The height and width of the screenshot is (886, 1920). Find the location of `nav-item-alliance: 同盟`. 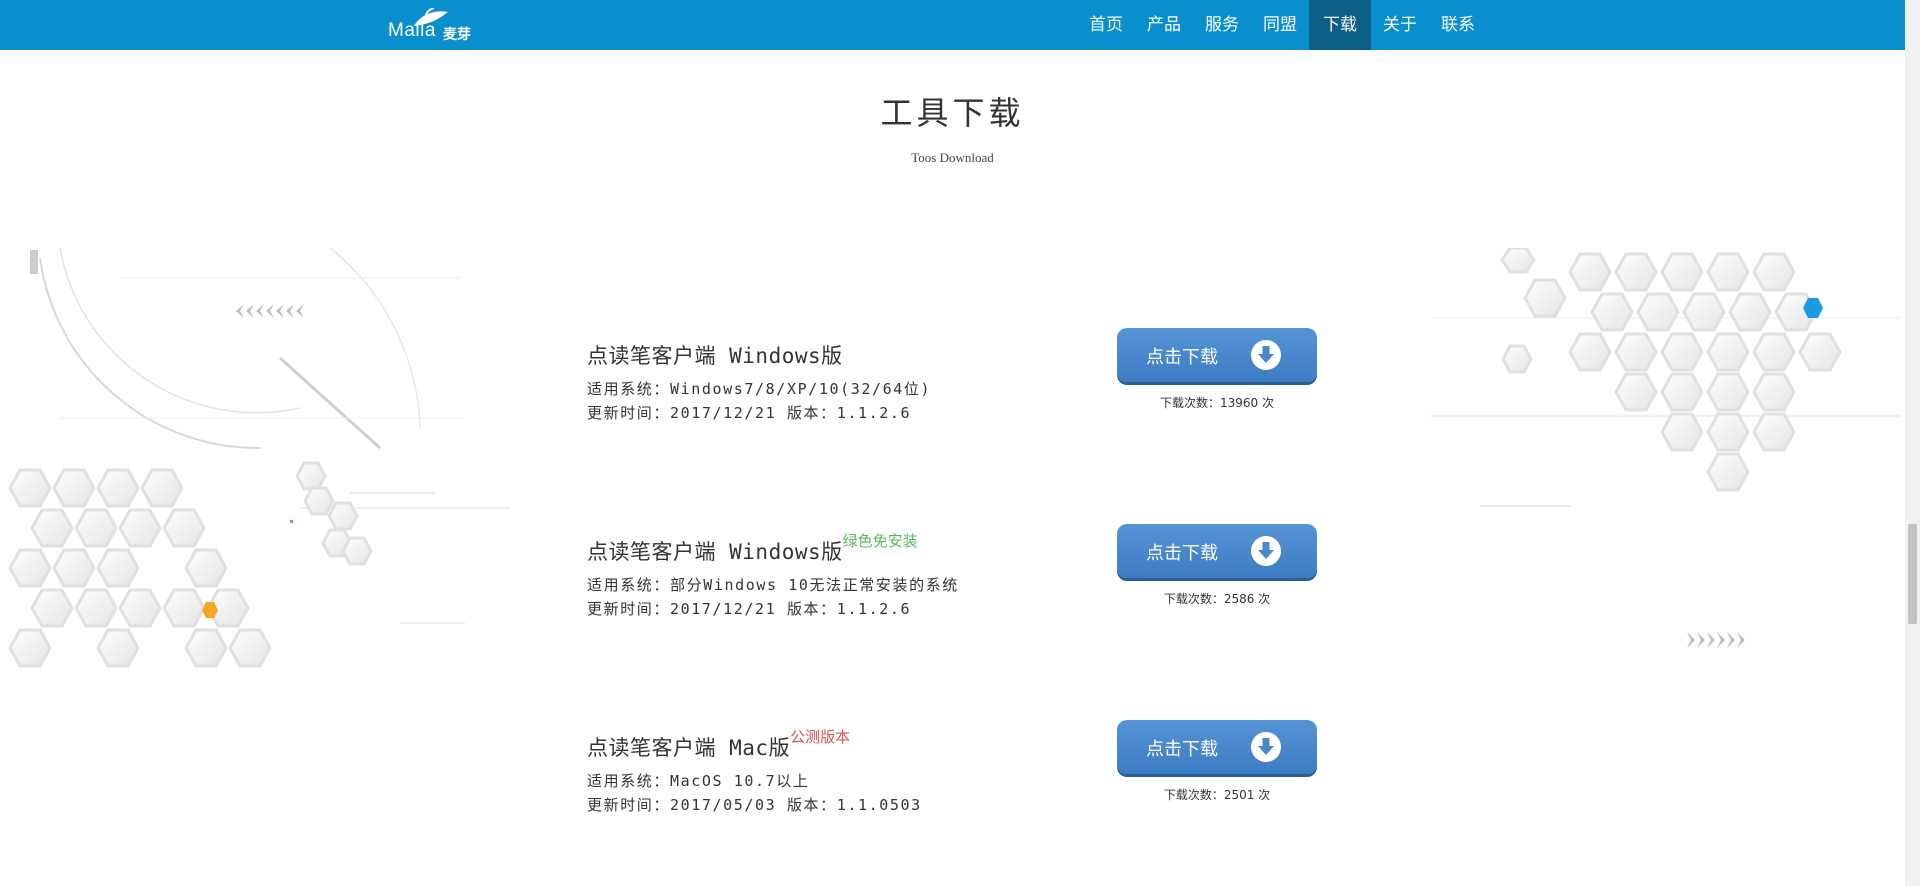

nav-item-alliance: 同盟 is located at coordinates (1280, 25).